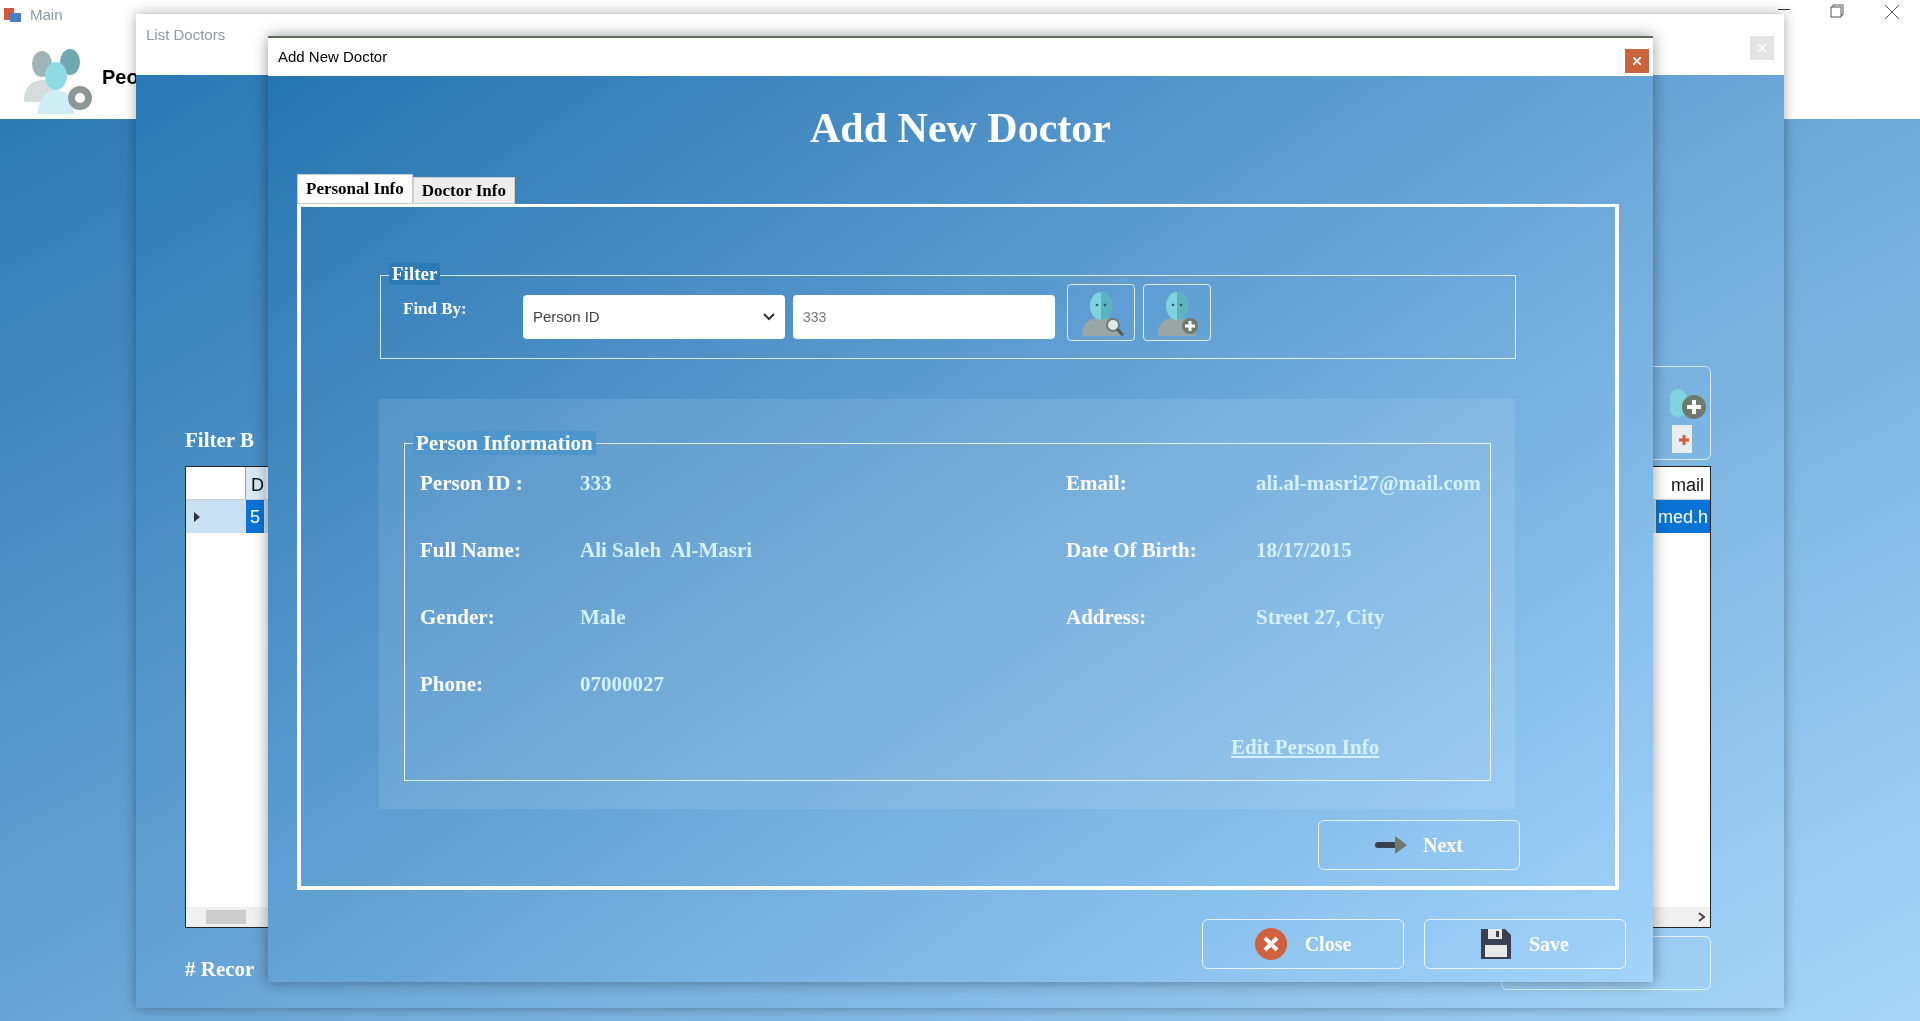 The height and width of the screenshot is (1021, 1920). What do you see at coordinates (452, 684) in the screenshot?
I see `field-label: Phone:` at bounding box center [452, 684].